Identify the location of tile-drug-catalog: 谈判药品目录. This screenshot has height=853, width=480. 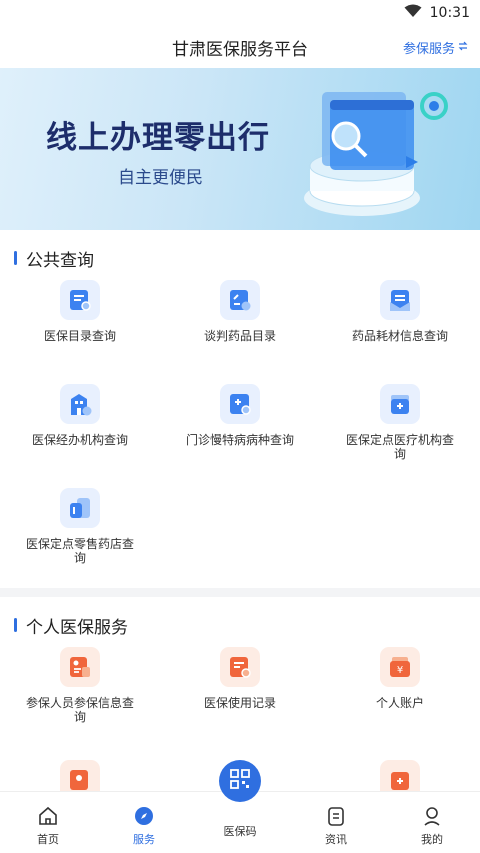
(240, 324).